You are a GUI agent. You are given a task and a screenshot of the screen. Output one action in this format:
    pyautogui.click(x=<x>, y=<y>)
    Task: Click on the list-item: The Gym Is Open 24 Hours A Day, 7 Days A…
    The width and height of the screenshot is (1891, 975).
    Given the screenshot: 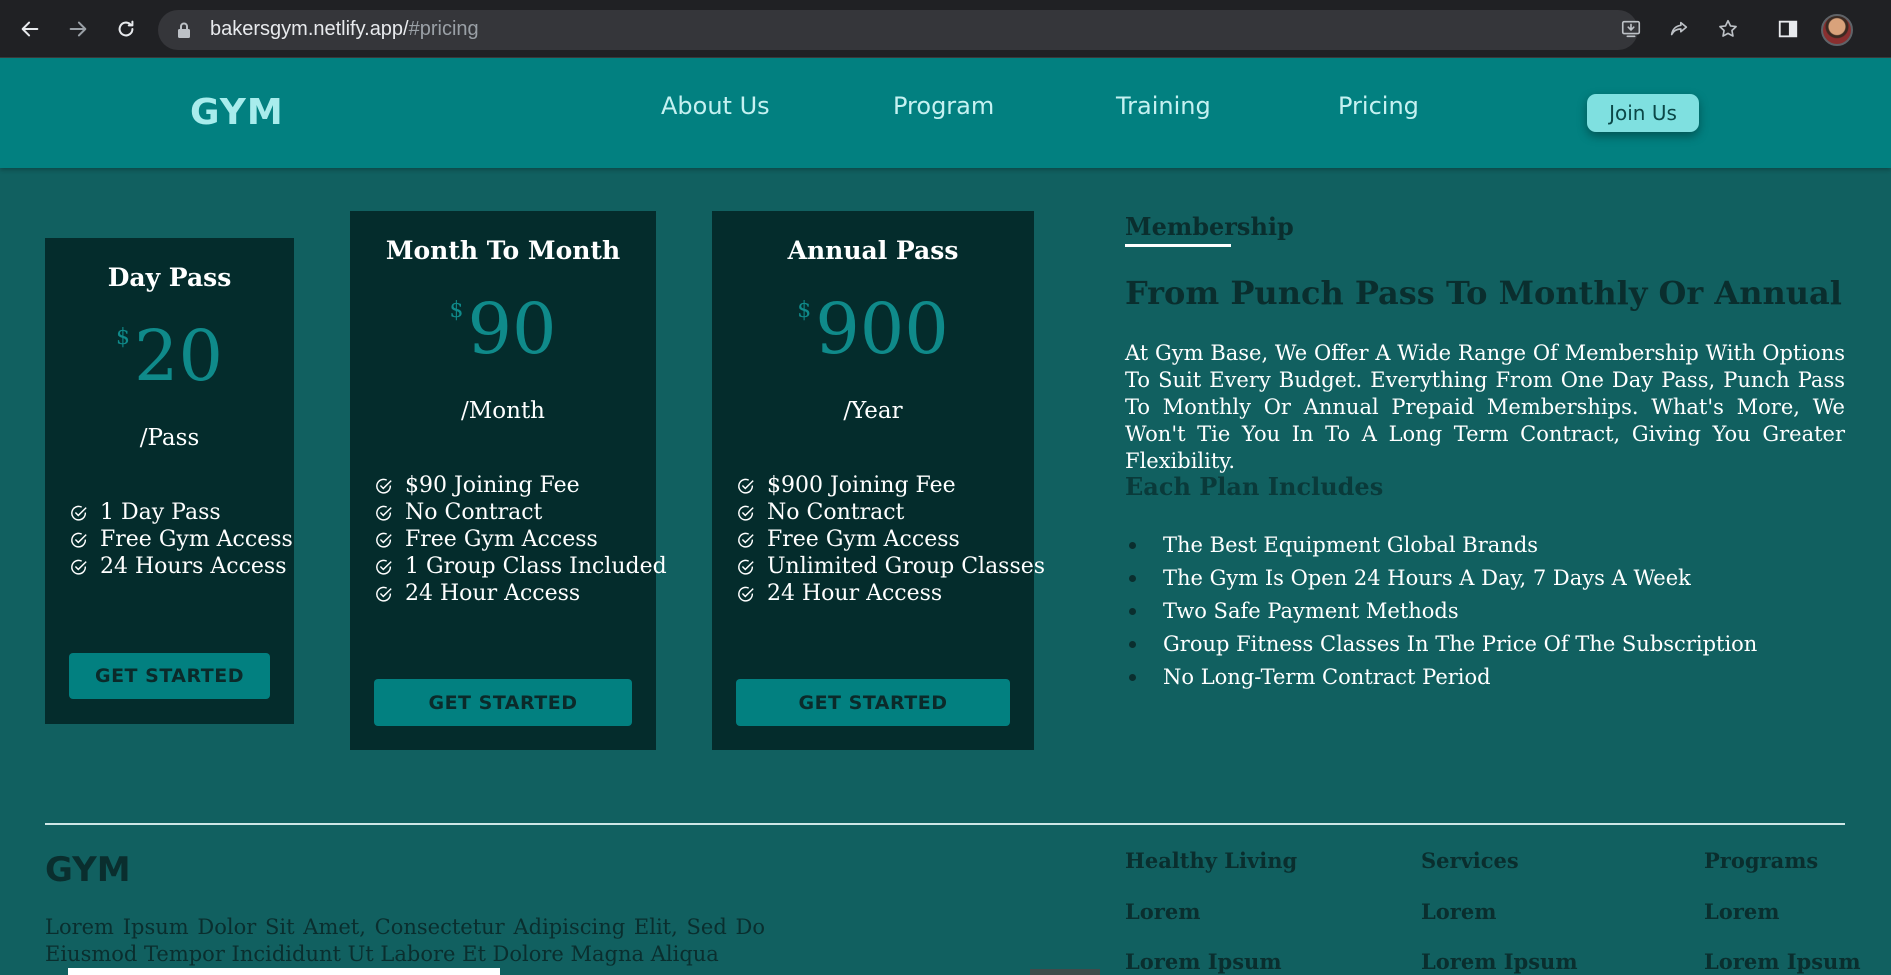 What is the action you would take?
    pyautogui.click(x=1441, y=578)
    